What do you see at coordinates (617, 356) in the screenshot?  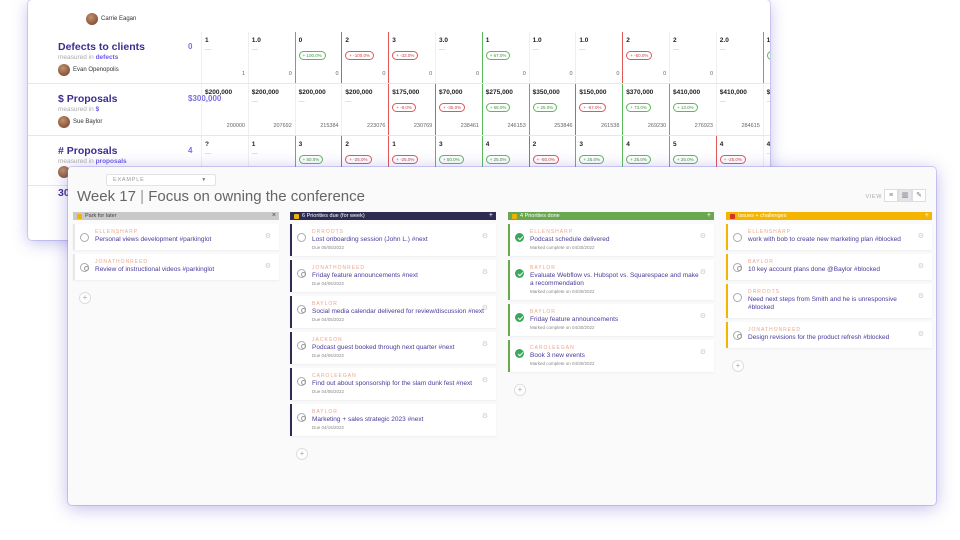 I see `card-title: Book 3 new events` at bounding box center [617, 356].